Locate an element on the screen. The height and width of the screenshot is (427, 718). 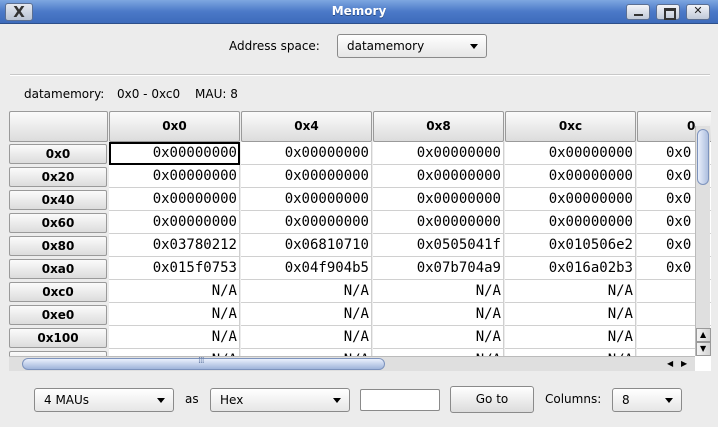
title-bar: X Memory is located at coordinates (359, 12).